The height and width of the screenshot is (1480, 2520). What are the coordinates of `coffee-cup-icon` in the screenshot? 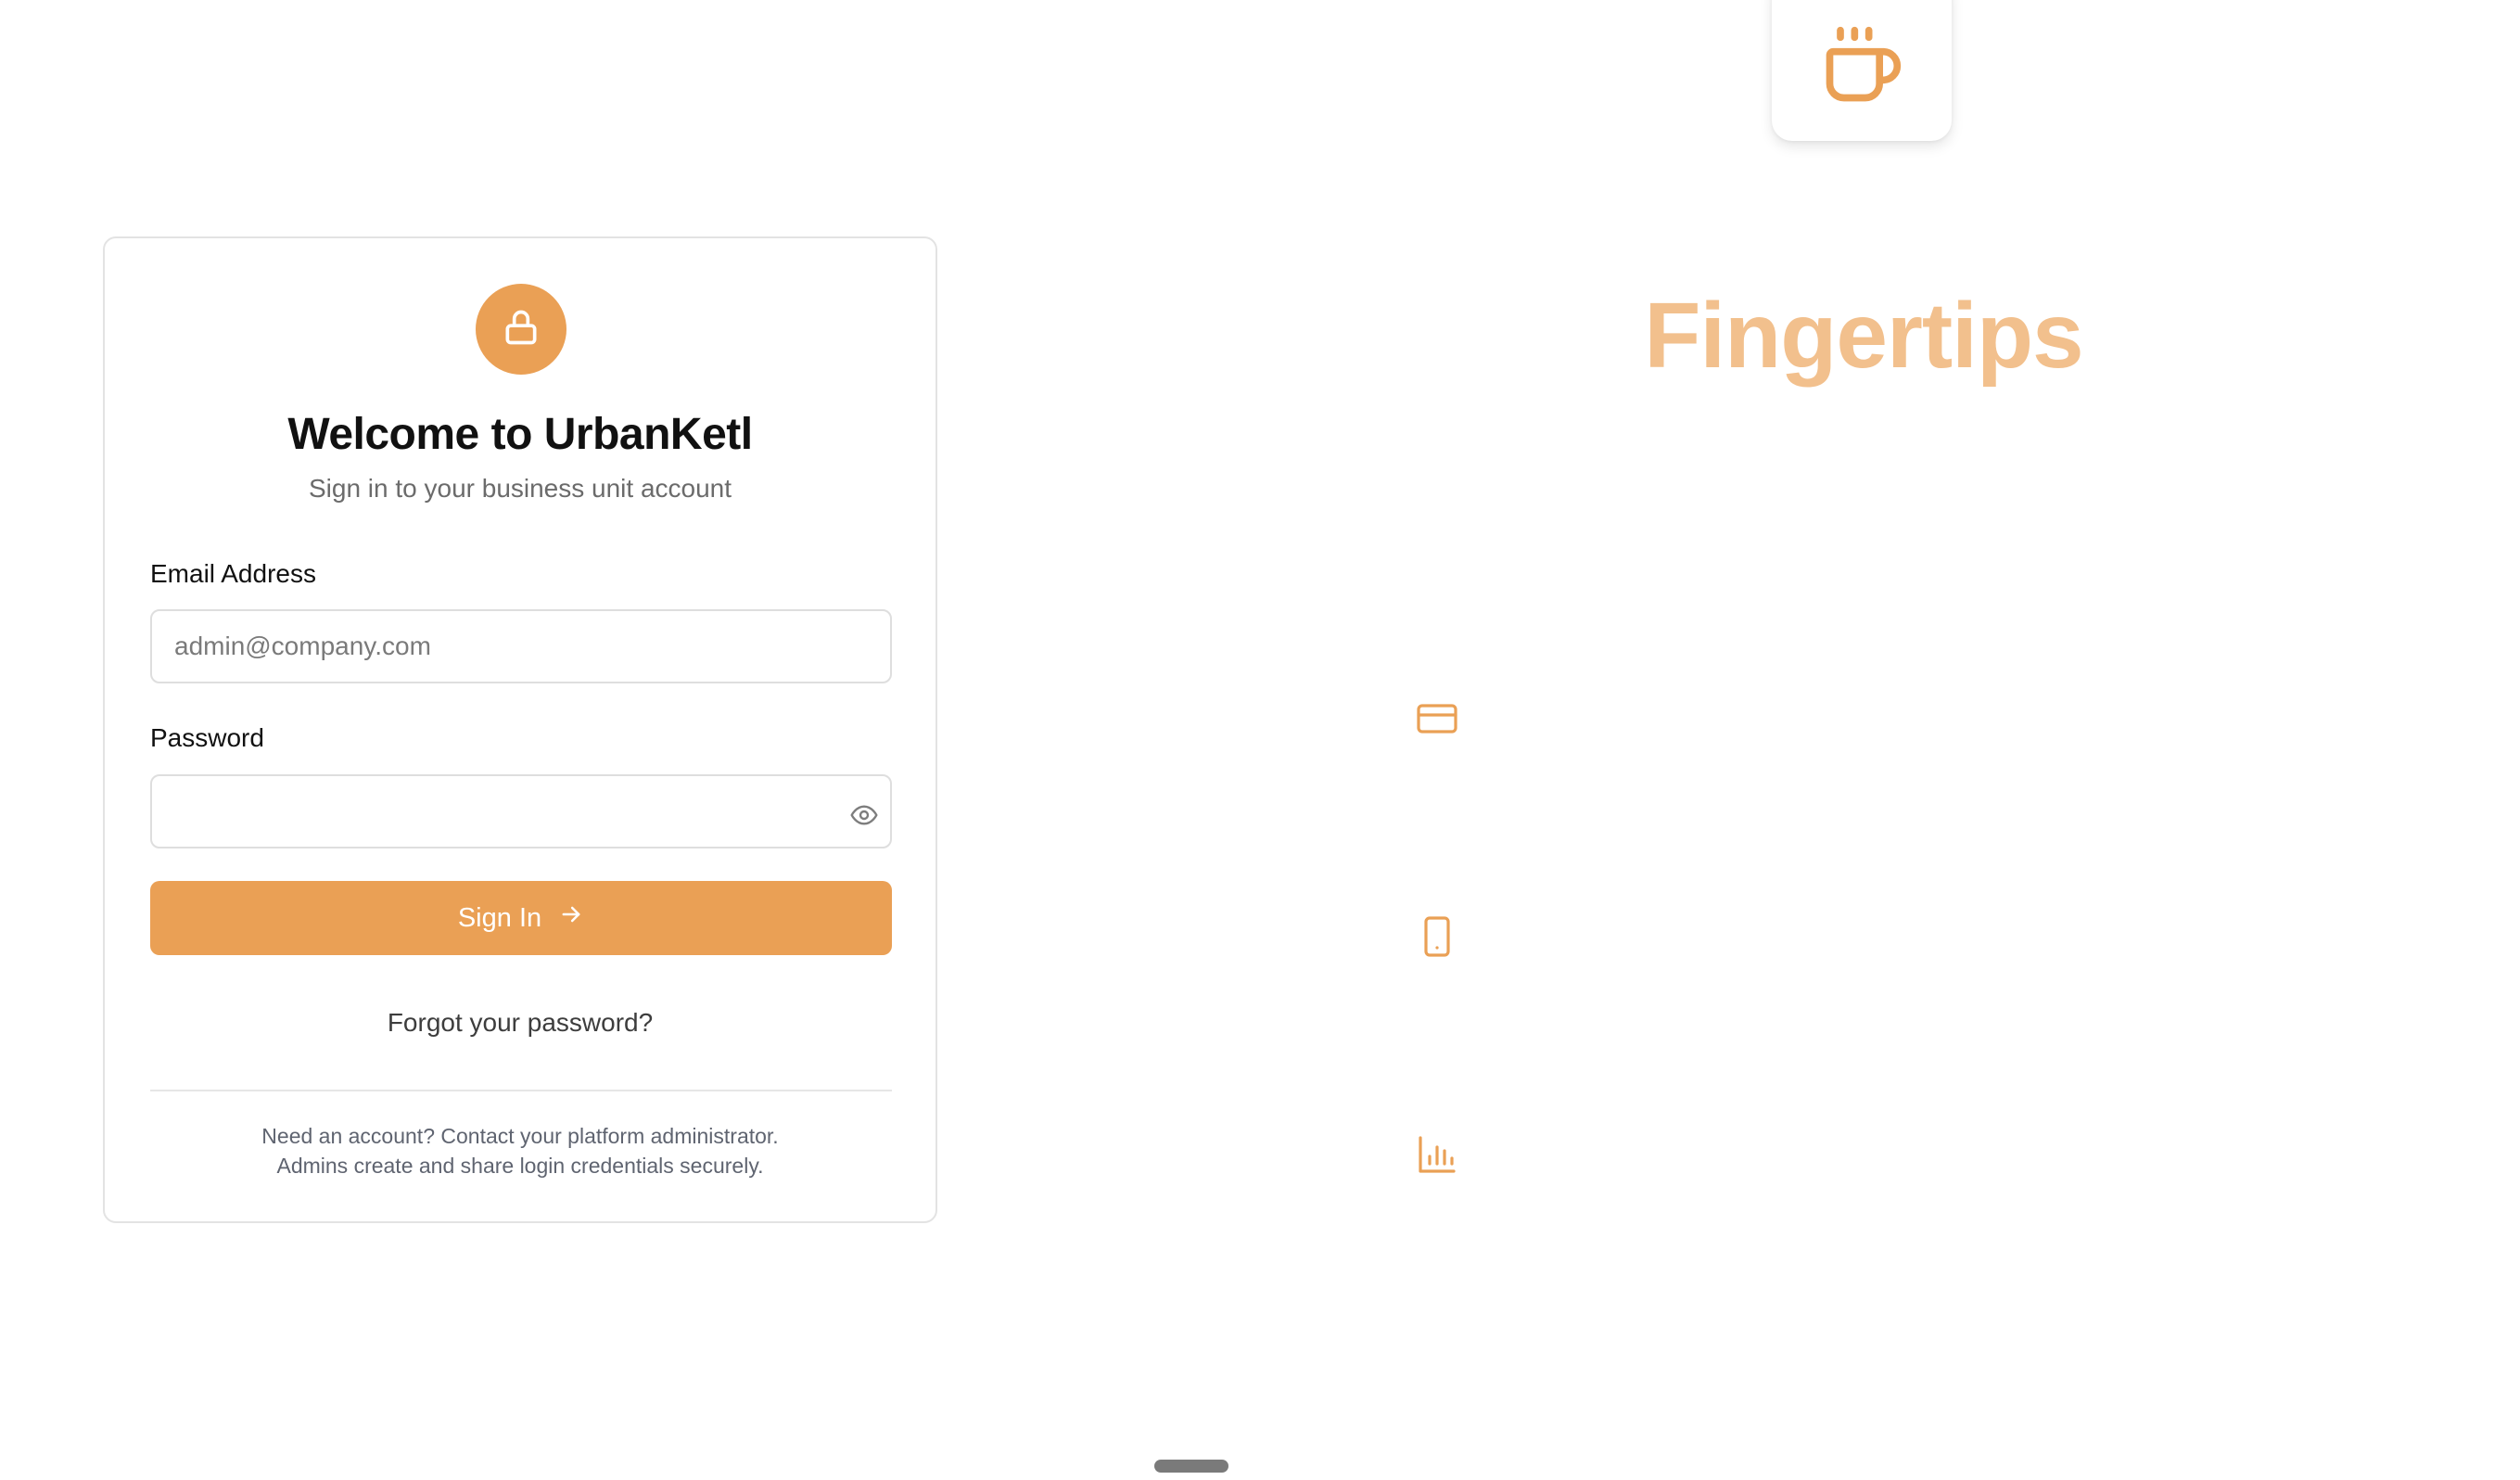 It's located at (1861, 68).